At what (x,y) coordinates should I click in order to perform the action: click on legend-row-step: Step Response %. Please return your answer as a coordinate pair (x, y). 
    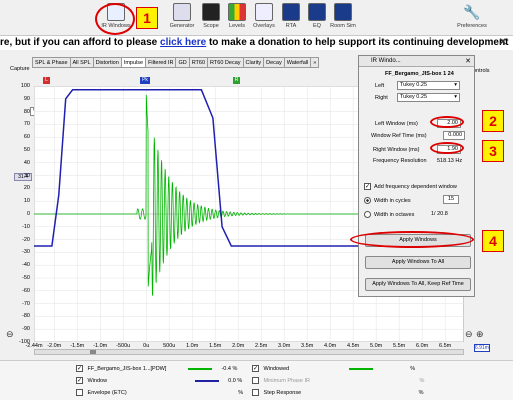
    Looking at the image, I should click on (338, 393).